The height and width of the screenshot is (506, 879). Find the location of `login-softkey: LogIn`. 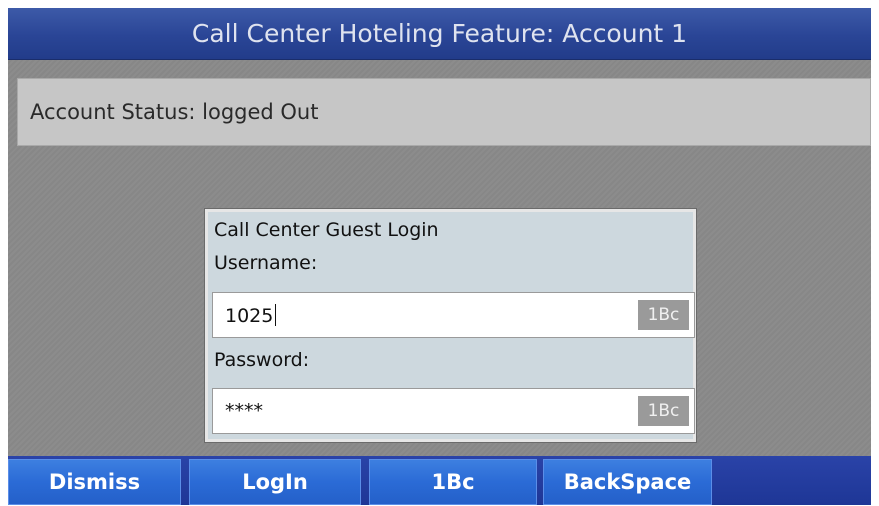

login-softkey: LogIn is located at coordinates (275, 482).